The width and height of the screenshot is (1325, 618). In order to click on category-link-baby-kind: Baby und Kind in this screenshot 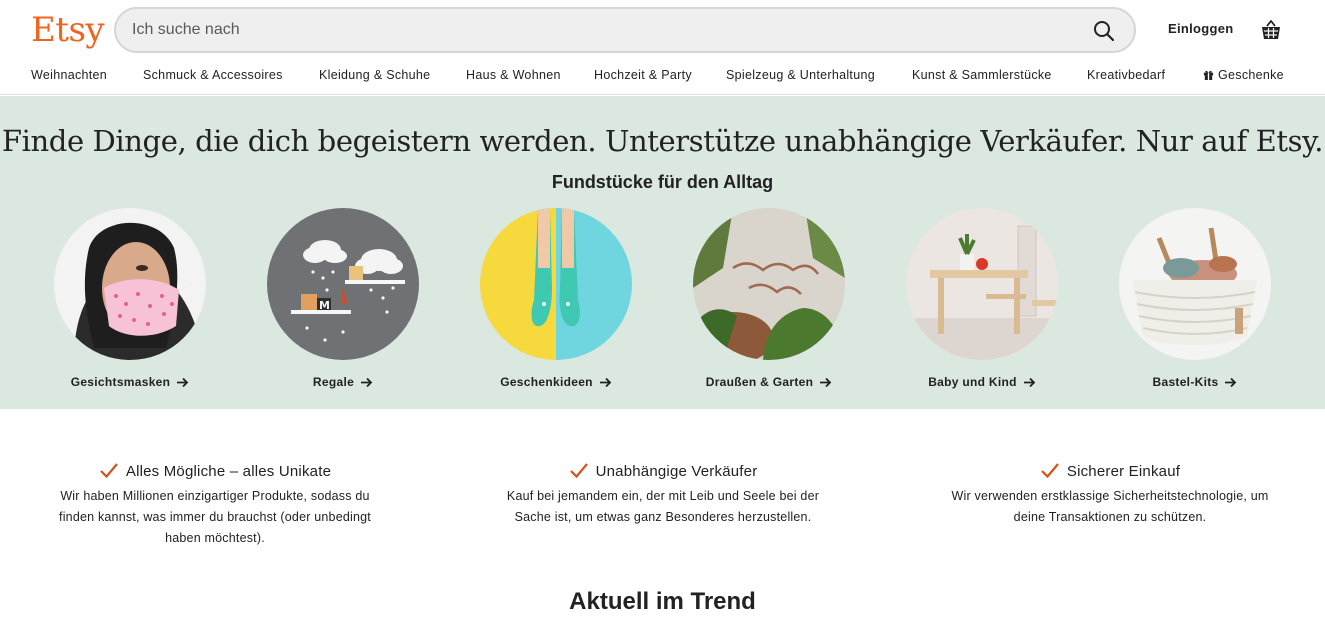, I will do `click(982, 382)`.